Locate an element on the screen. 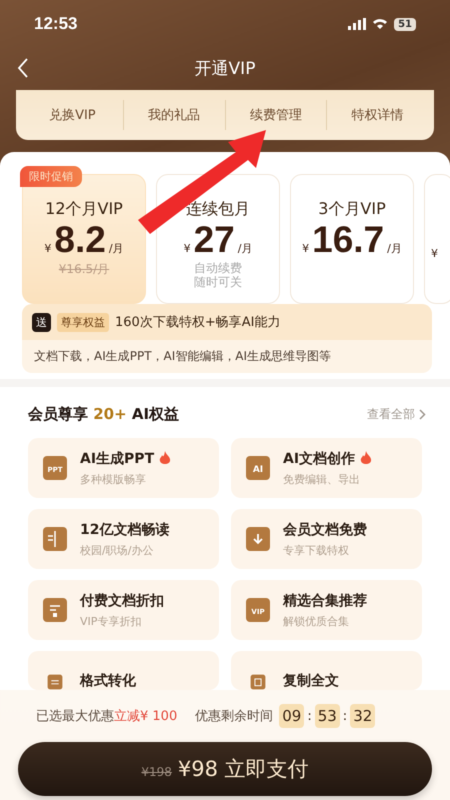  plan-card: ¥ is located at coordinates (437, 239).